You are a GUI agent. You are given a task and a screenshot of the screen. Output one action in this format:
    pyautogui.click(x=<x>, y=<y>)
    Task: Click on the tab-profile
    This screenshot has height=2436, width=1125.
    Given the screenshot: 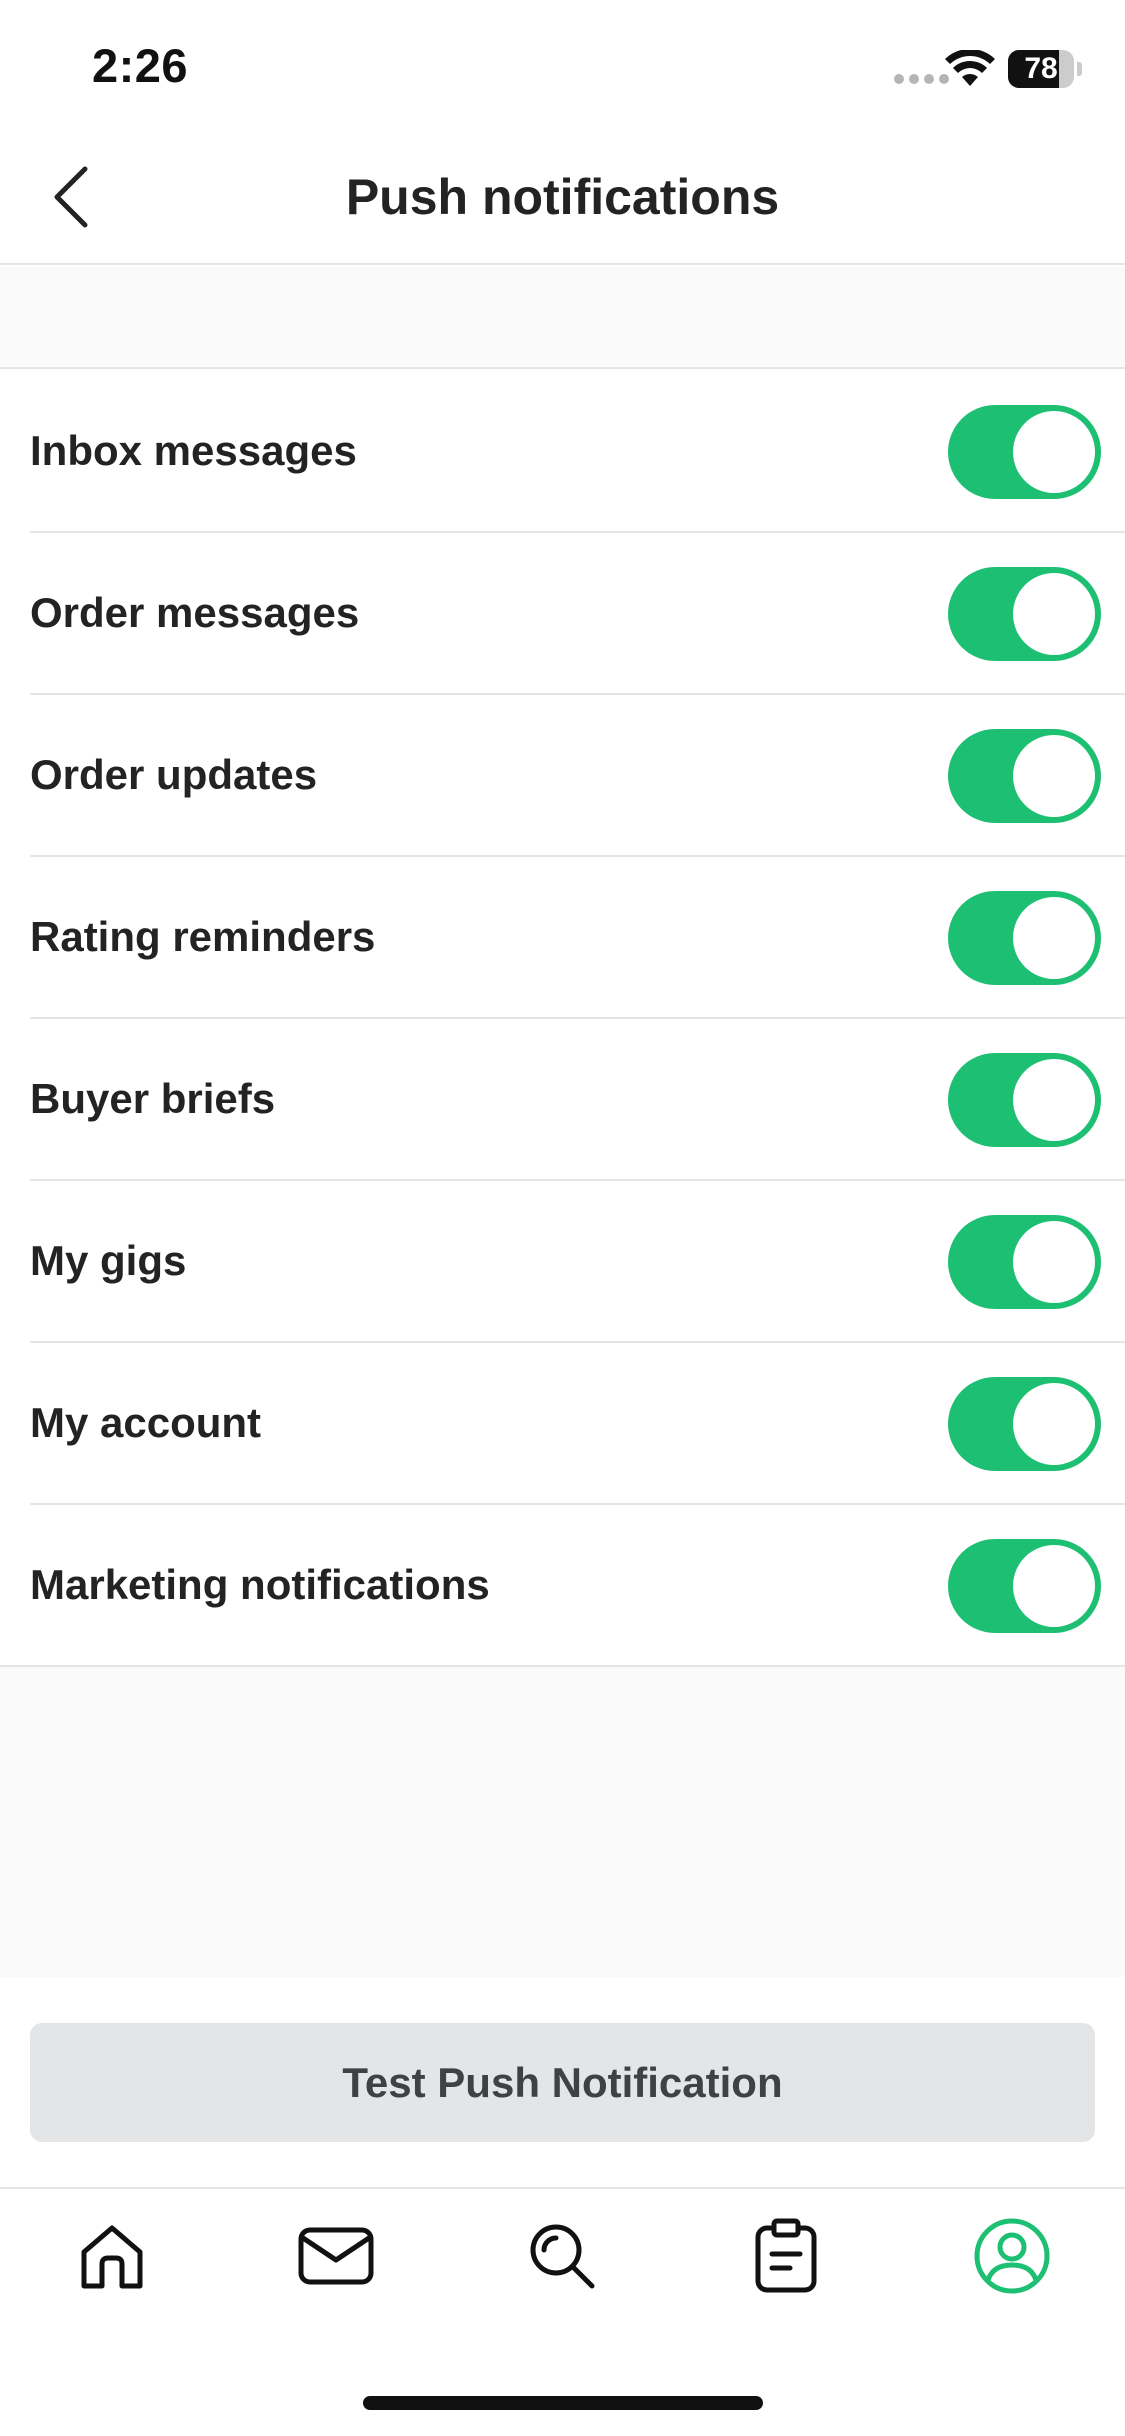 What is the action you would take?
    pyautogui.click(x=1012, y=2256)
    